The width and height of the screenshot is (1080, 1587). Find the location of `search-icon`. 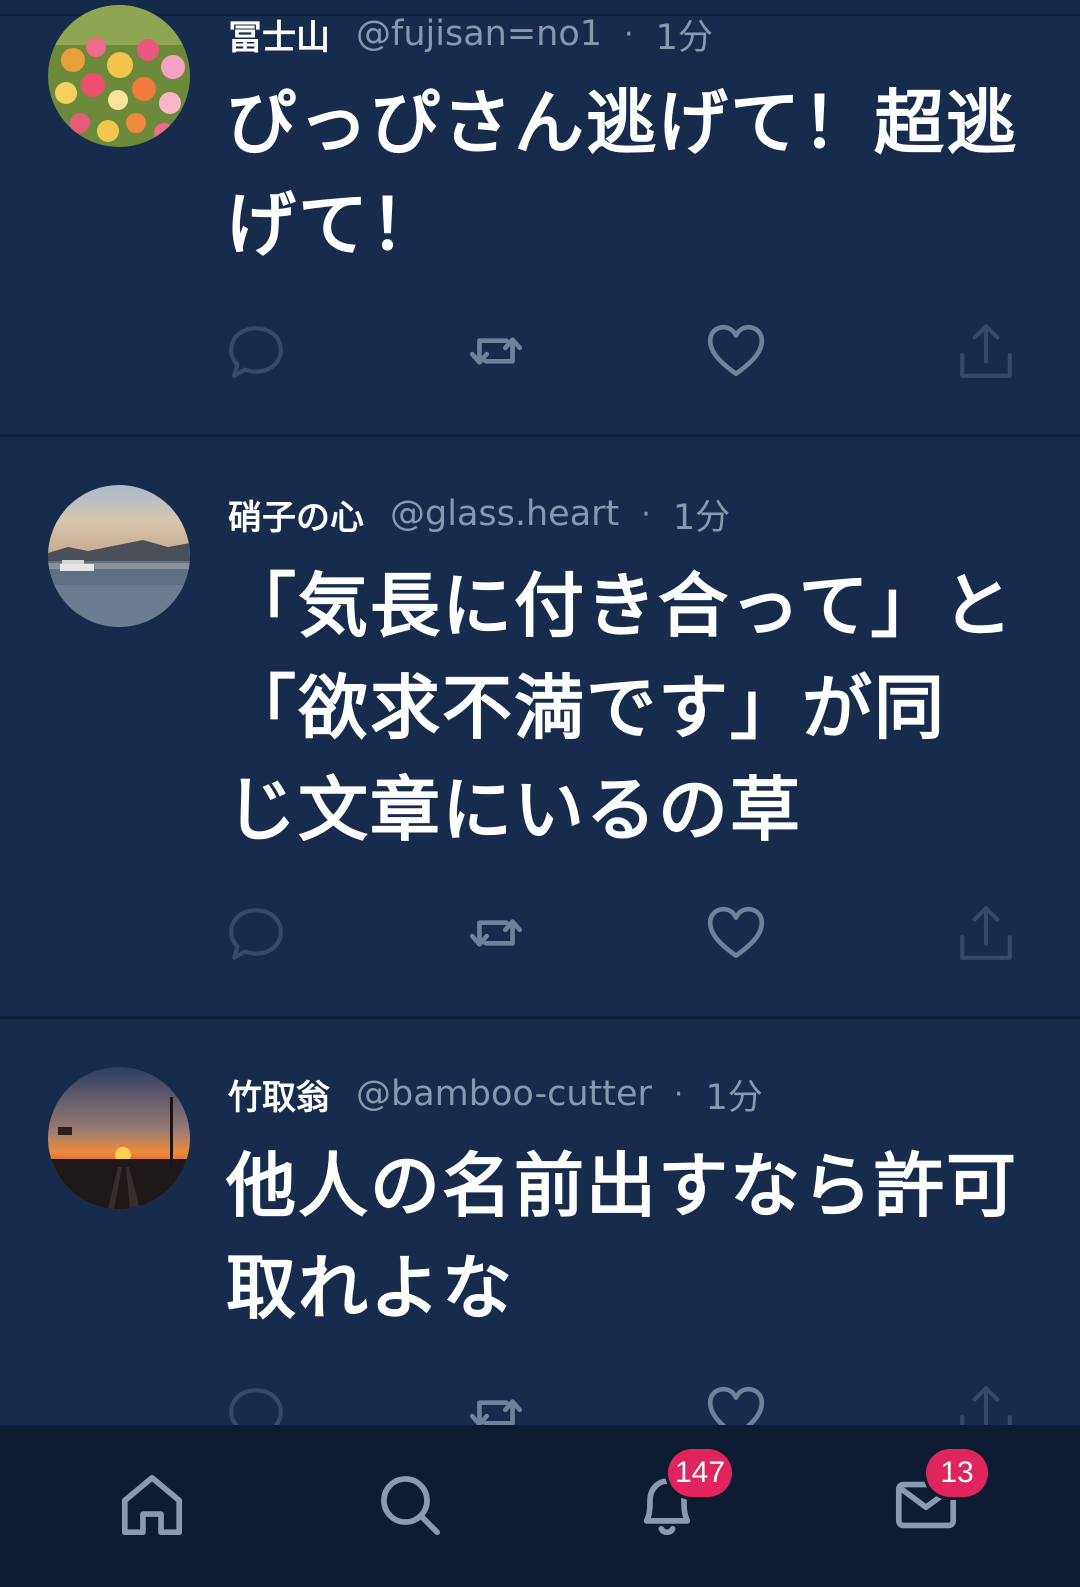

search-icon is located at coordinates (411, 1506).